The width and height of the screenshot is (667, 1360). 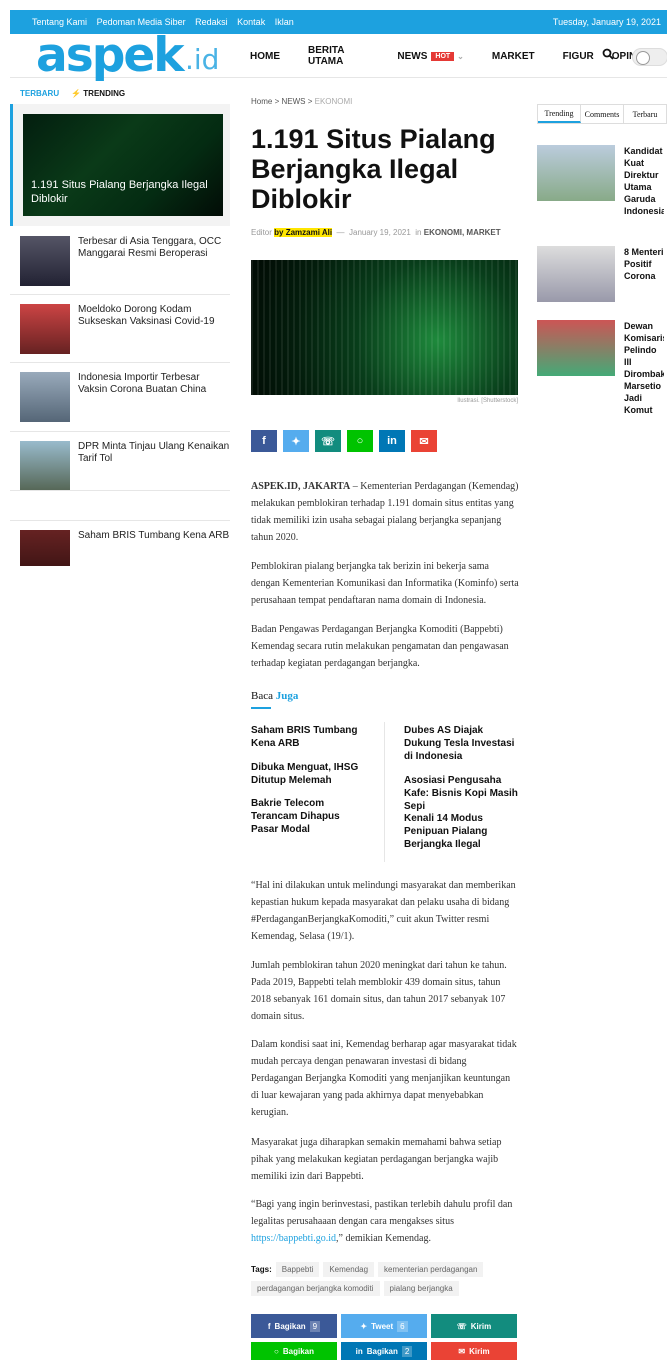 What do you see at coordinates (261, 708) in the screenshot?
I see `heading-underline` at bounding box center [261, 708].